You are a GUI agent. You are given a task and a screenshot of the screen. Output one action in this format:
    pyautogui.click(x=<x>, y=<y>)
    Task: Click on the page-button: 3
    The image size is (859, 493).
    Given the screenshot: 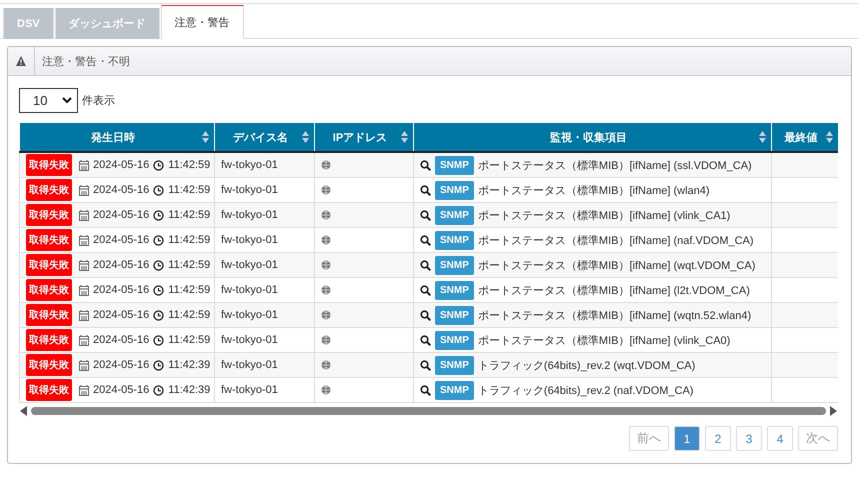 What is the action you would take?
    pyautogui.click(x=749, y=438)
    